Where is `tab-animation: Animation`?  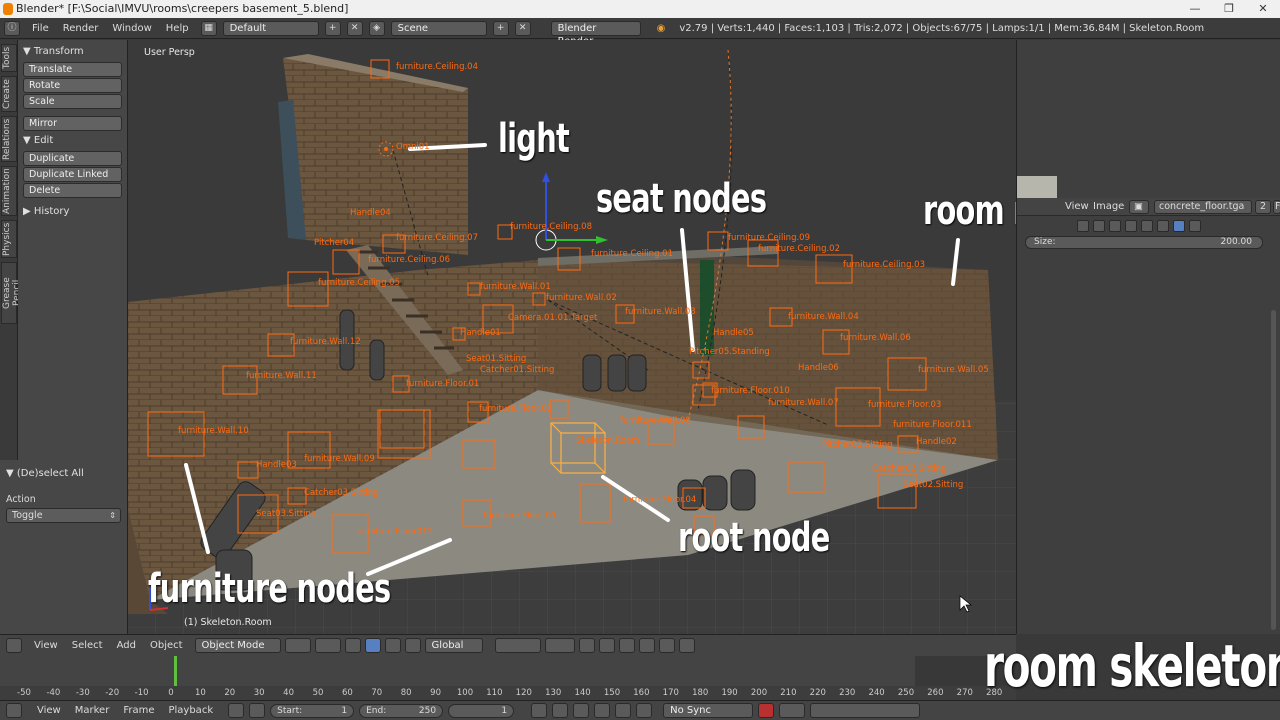 tab-animation: Animation is located at coordinates (9, 191).